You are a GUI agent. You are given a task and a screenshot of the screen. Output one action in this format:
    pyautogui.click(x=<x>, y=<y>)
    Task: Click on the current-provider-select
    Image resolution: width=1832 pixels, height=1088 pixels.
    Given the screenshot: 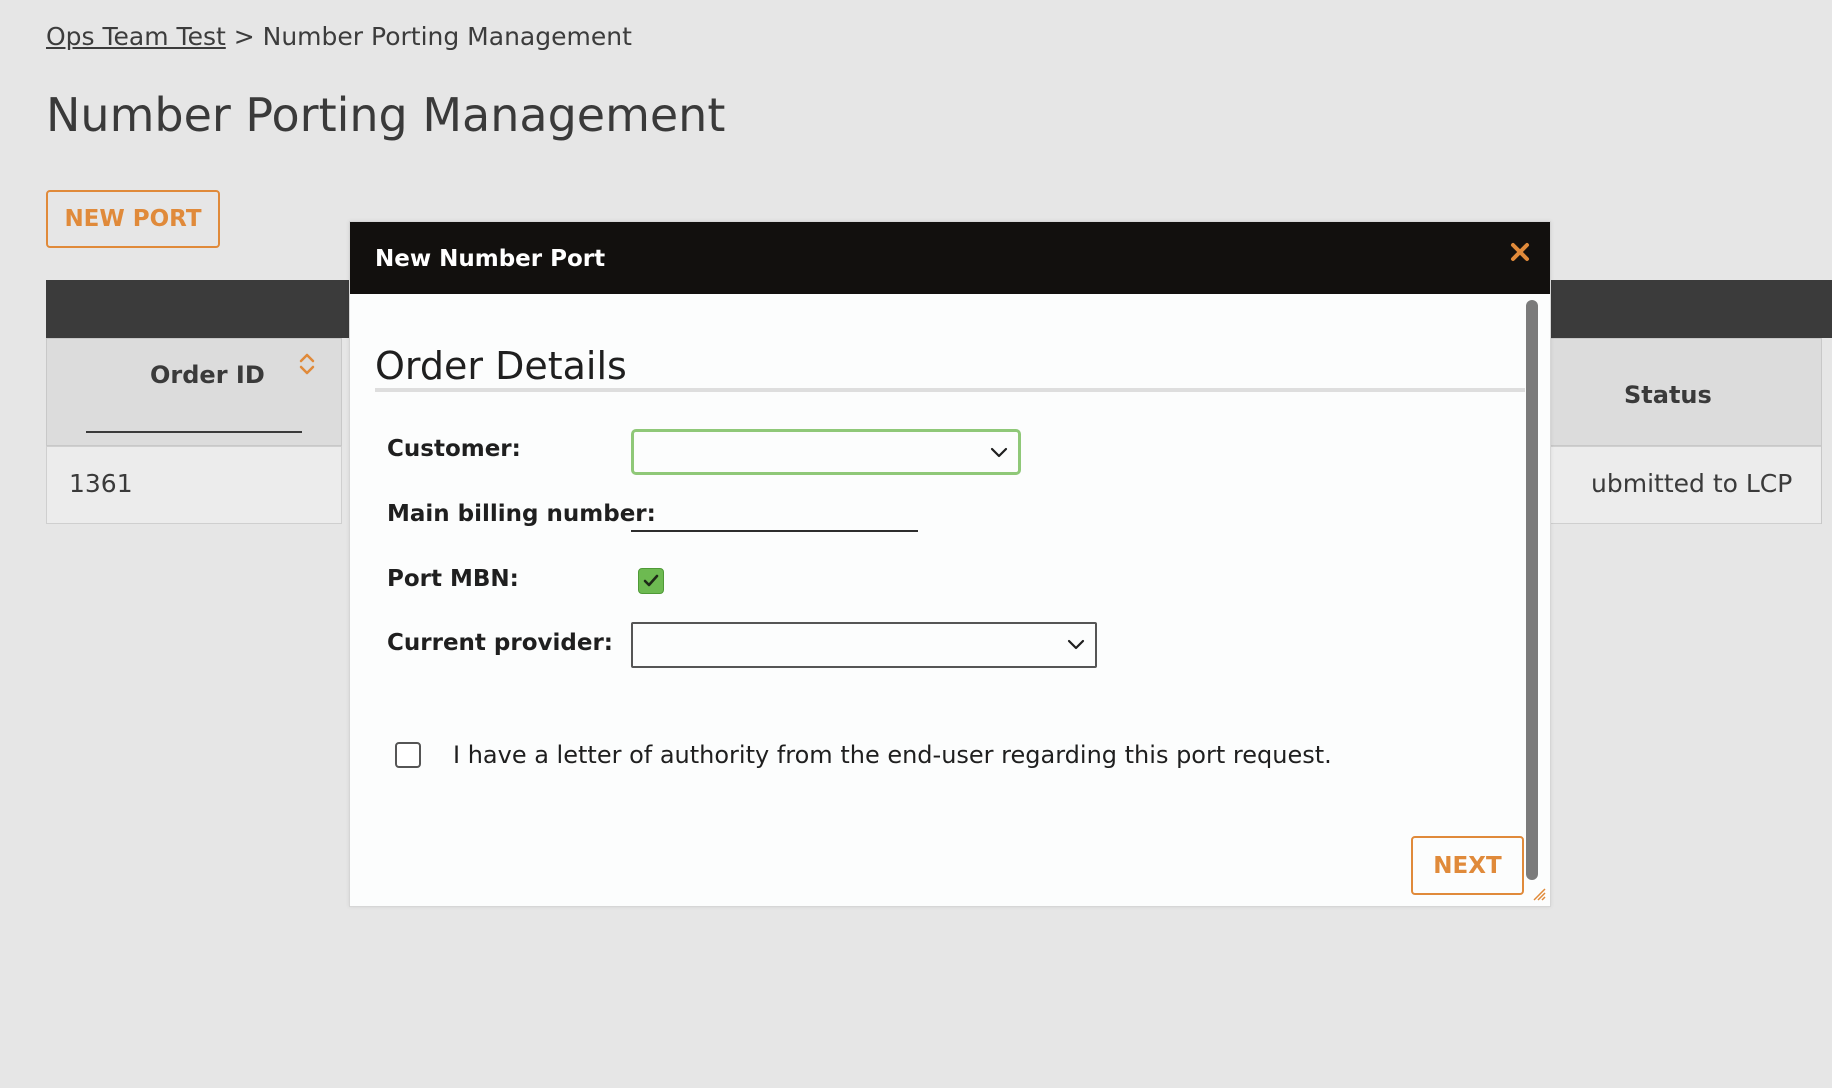 What is the action you would take?
    pyautogui.click(x=864, y=645)
    